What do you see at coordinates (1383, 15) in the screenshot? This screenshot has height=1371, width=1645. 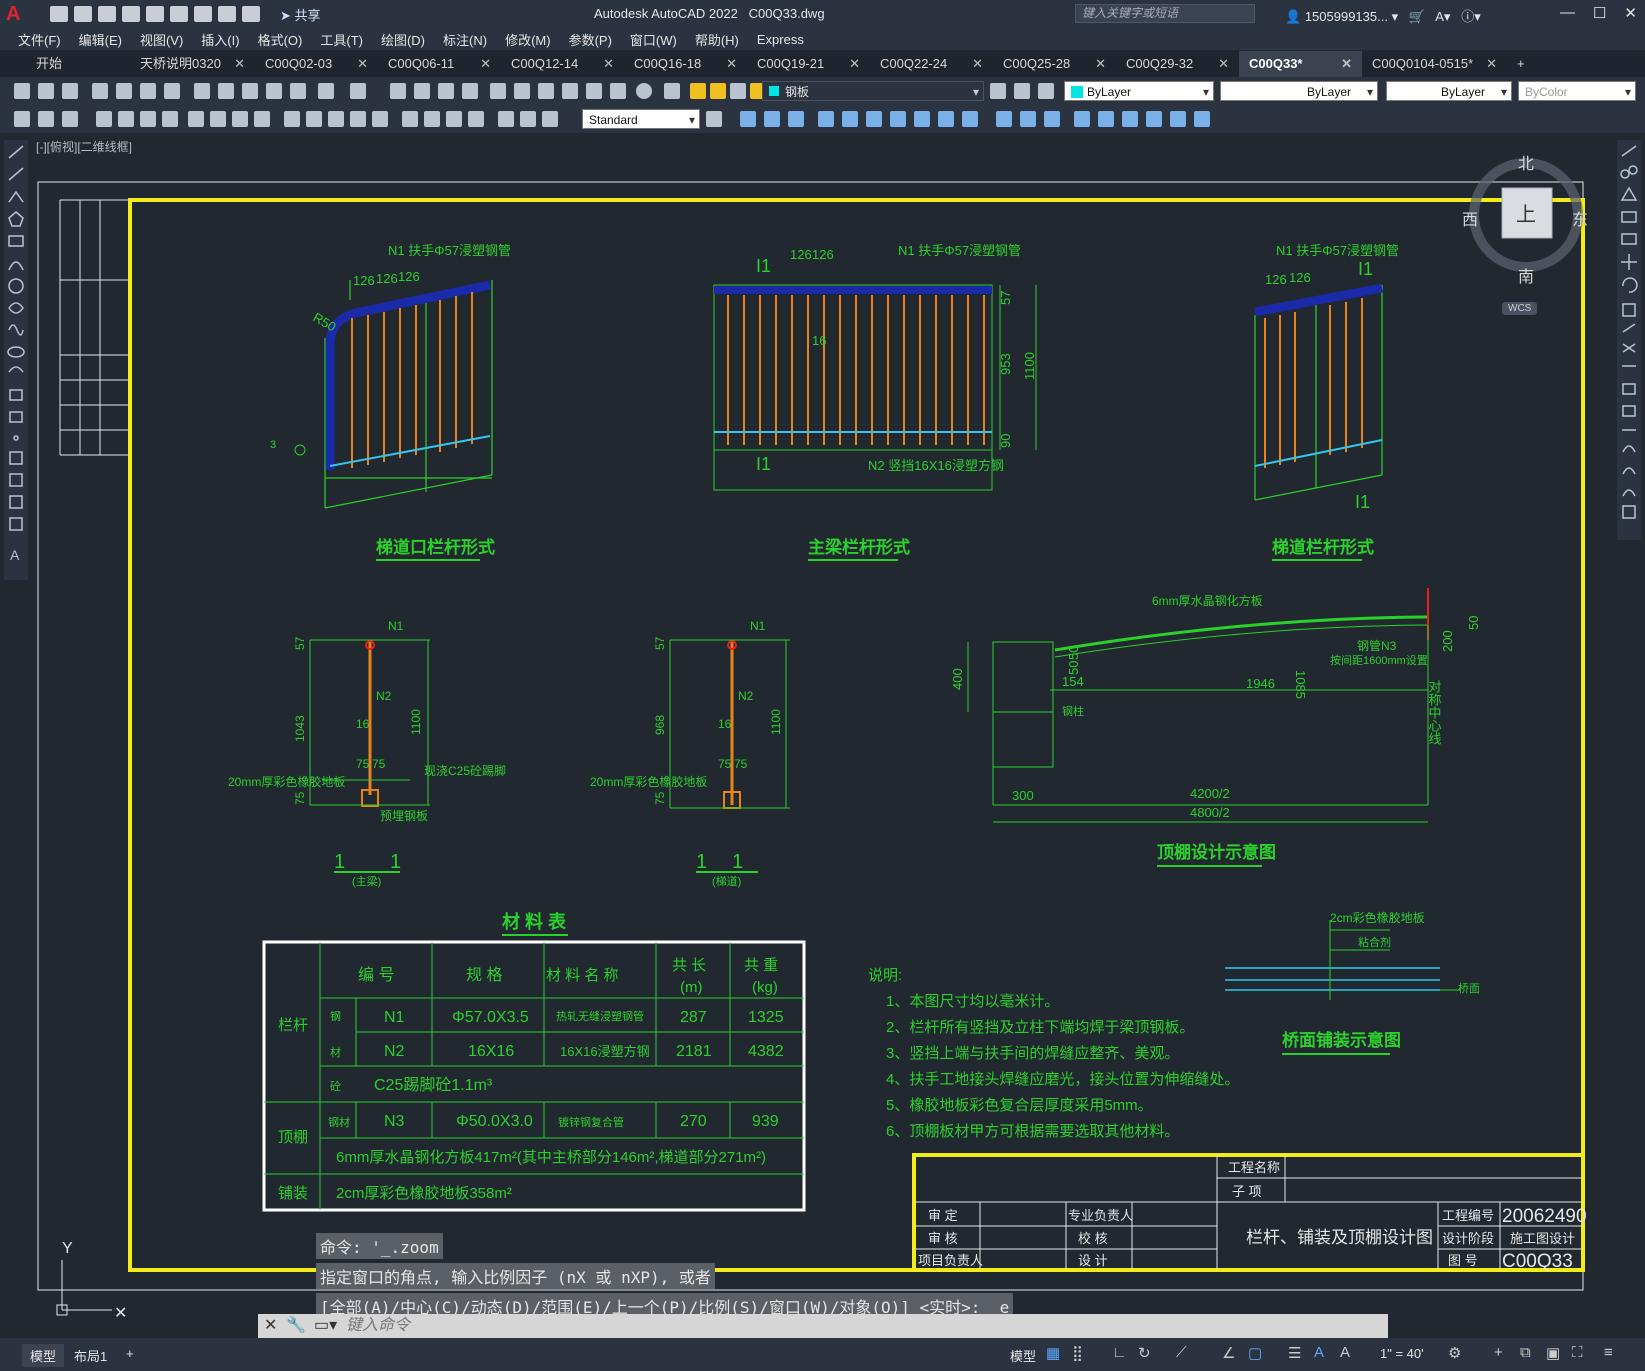 I see `user-account: 👤 1505999135... ▾ 🛒 A▾ ⓘ▾` at bounding box center [1383, 15].